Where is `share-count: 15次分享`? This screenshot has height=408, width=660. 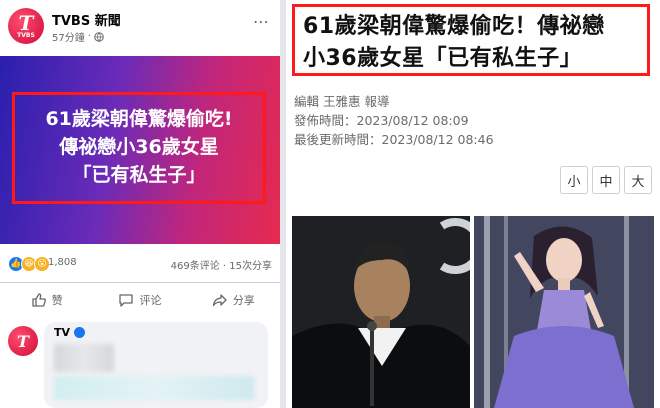 share-count: 15次分享 is located at coordinates (250, 266).